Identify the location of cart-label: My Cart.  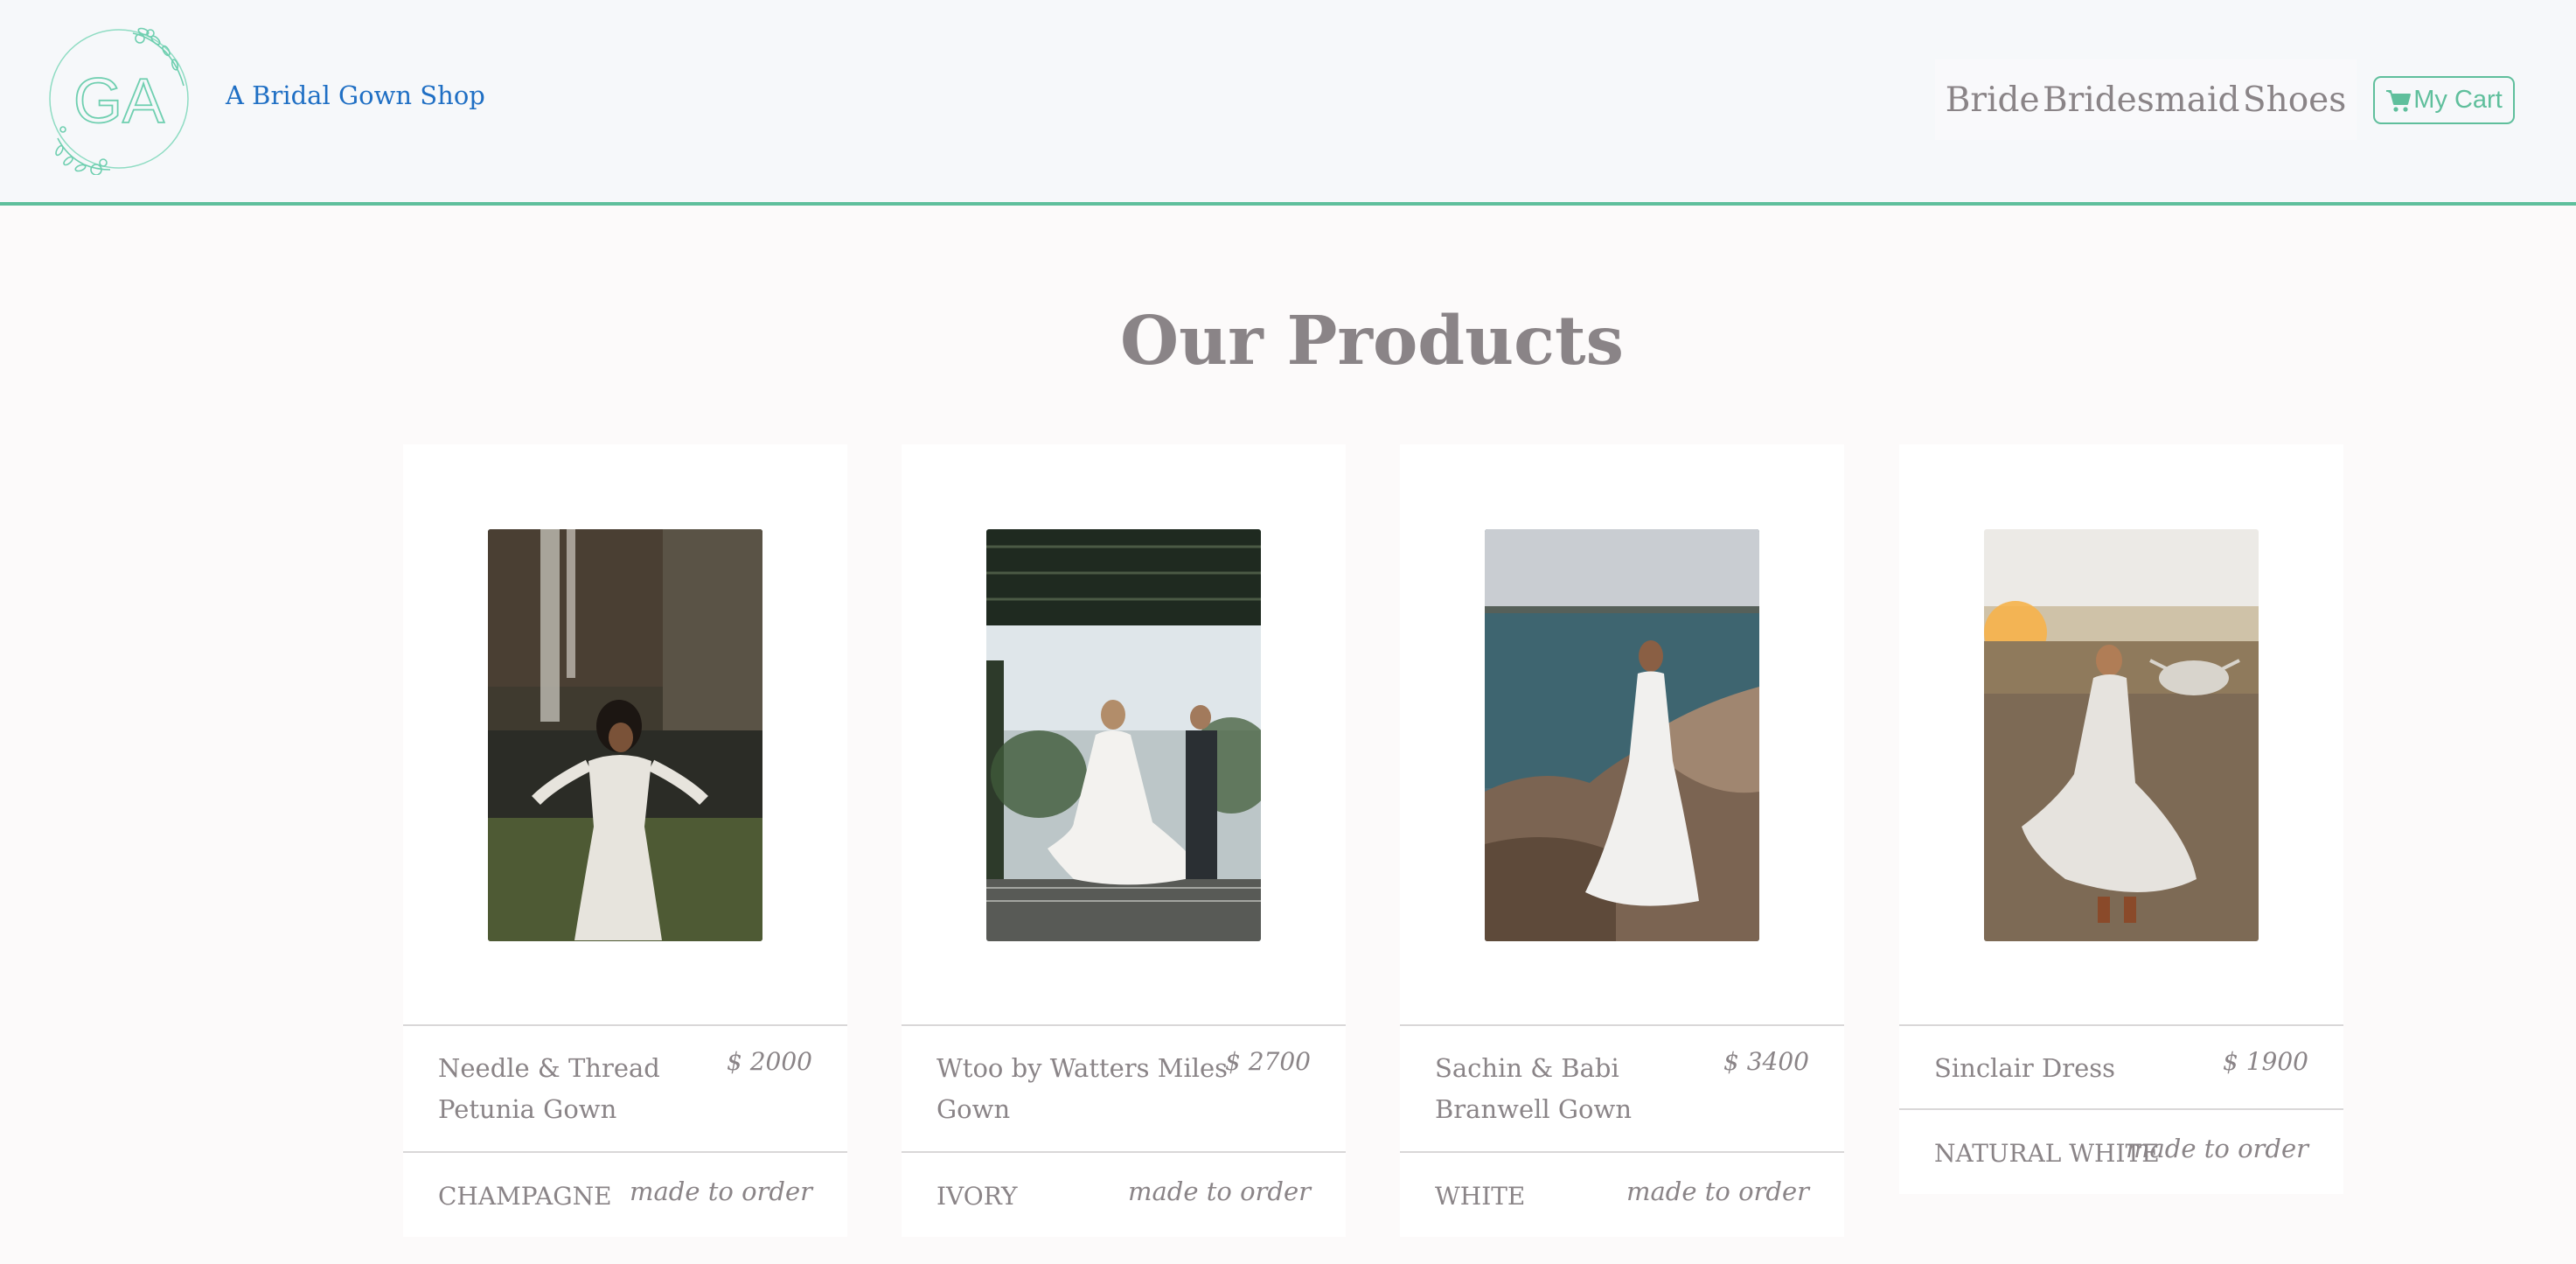
(2458, 100).